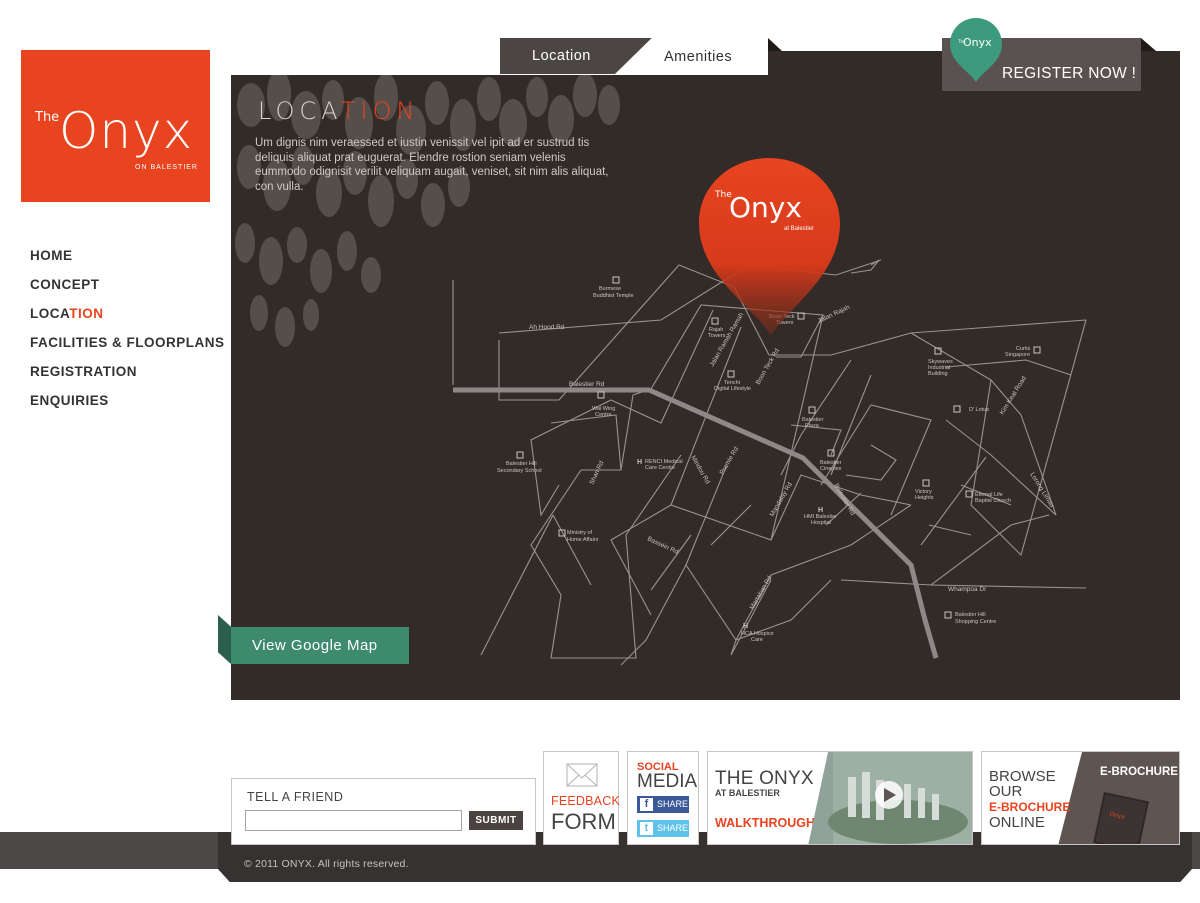 The height and width of the screenshot is (903, 1200). What do you see at coordinates (561, 56) in the screenshot?
I see `tab-location-label: Location` at bounding box center [561, 56].